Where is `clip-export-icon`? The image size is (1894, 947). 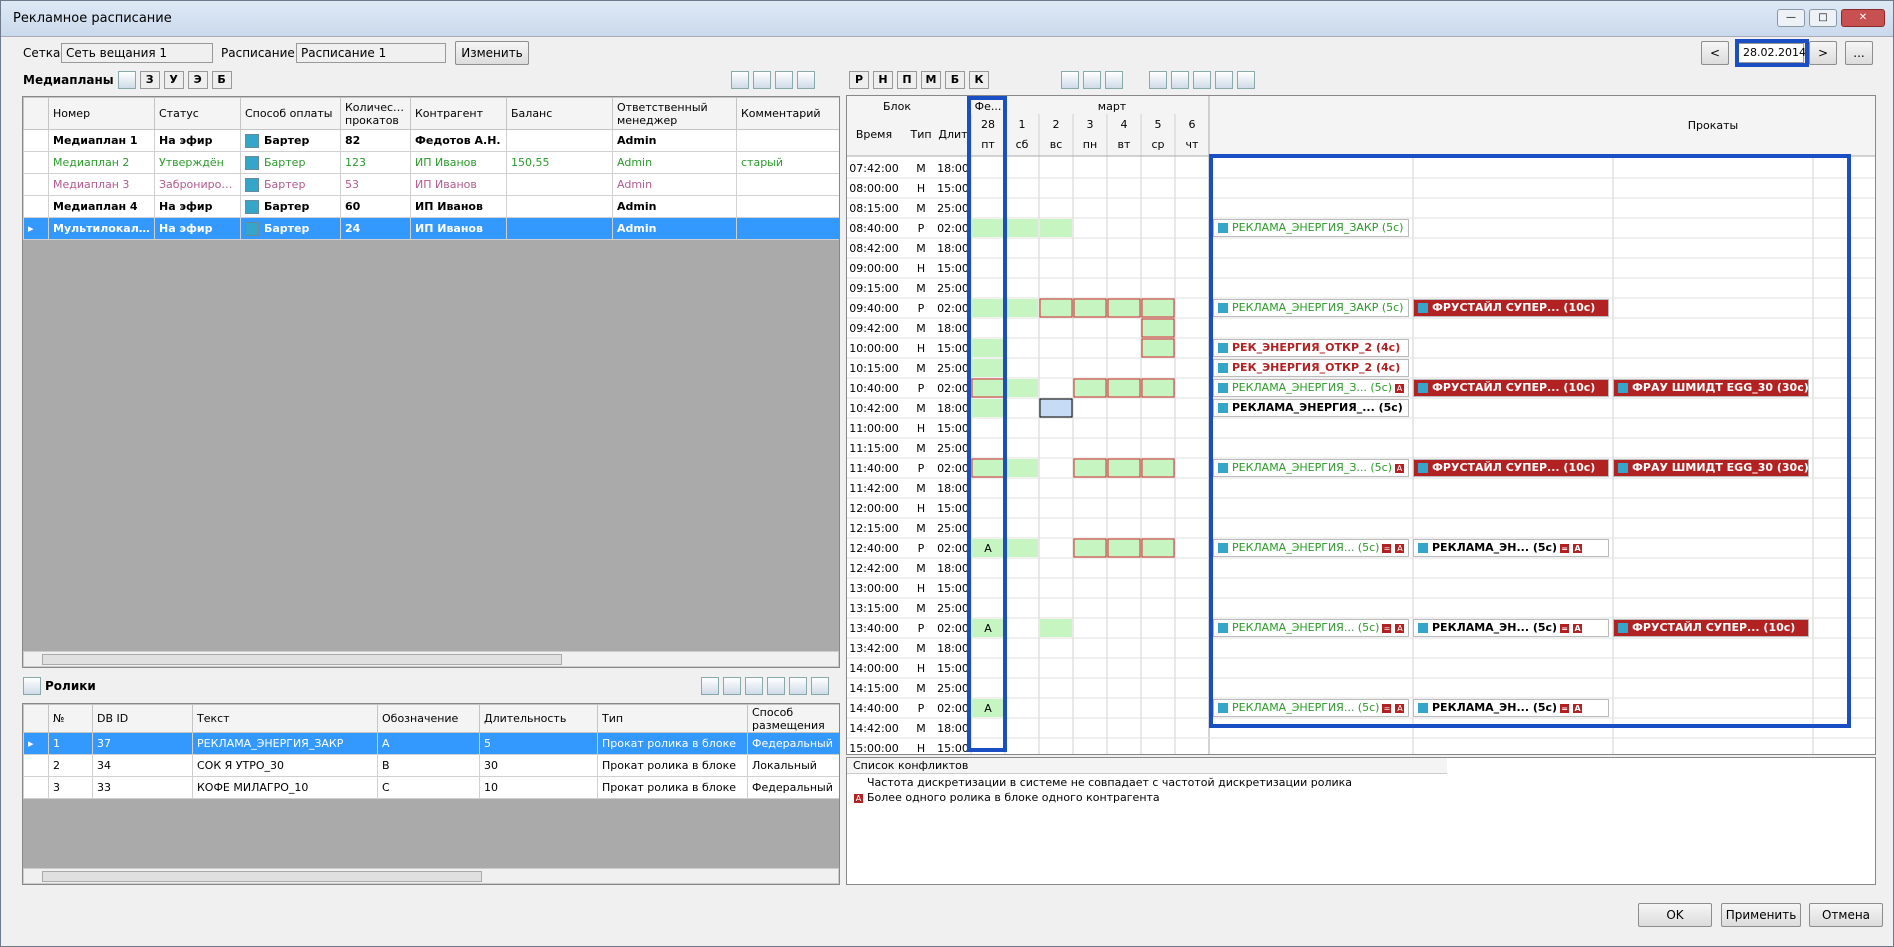
clip-export-icon is located at coordinates (820, 686).